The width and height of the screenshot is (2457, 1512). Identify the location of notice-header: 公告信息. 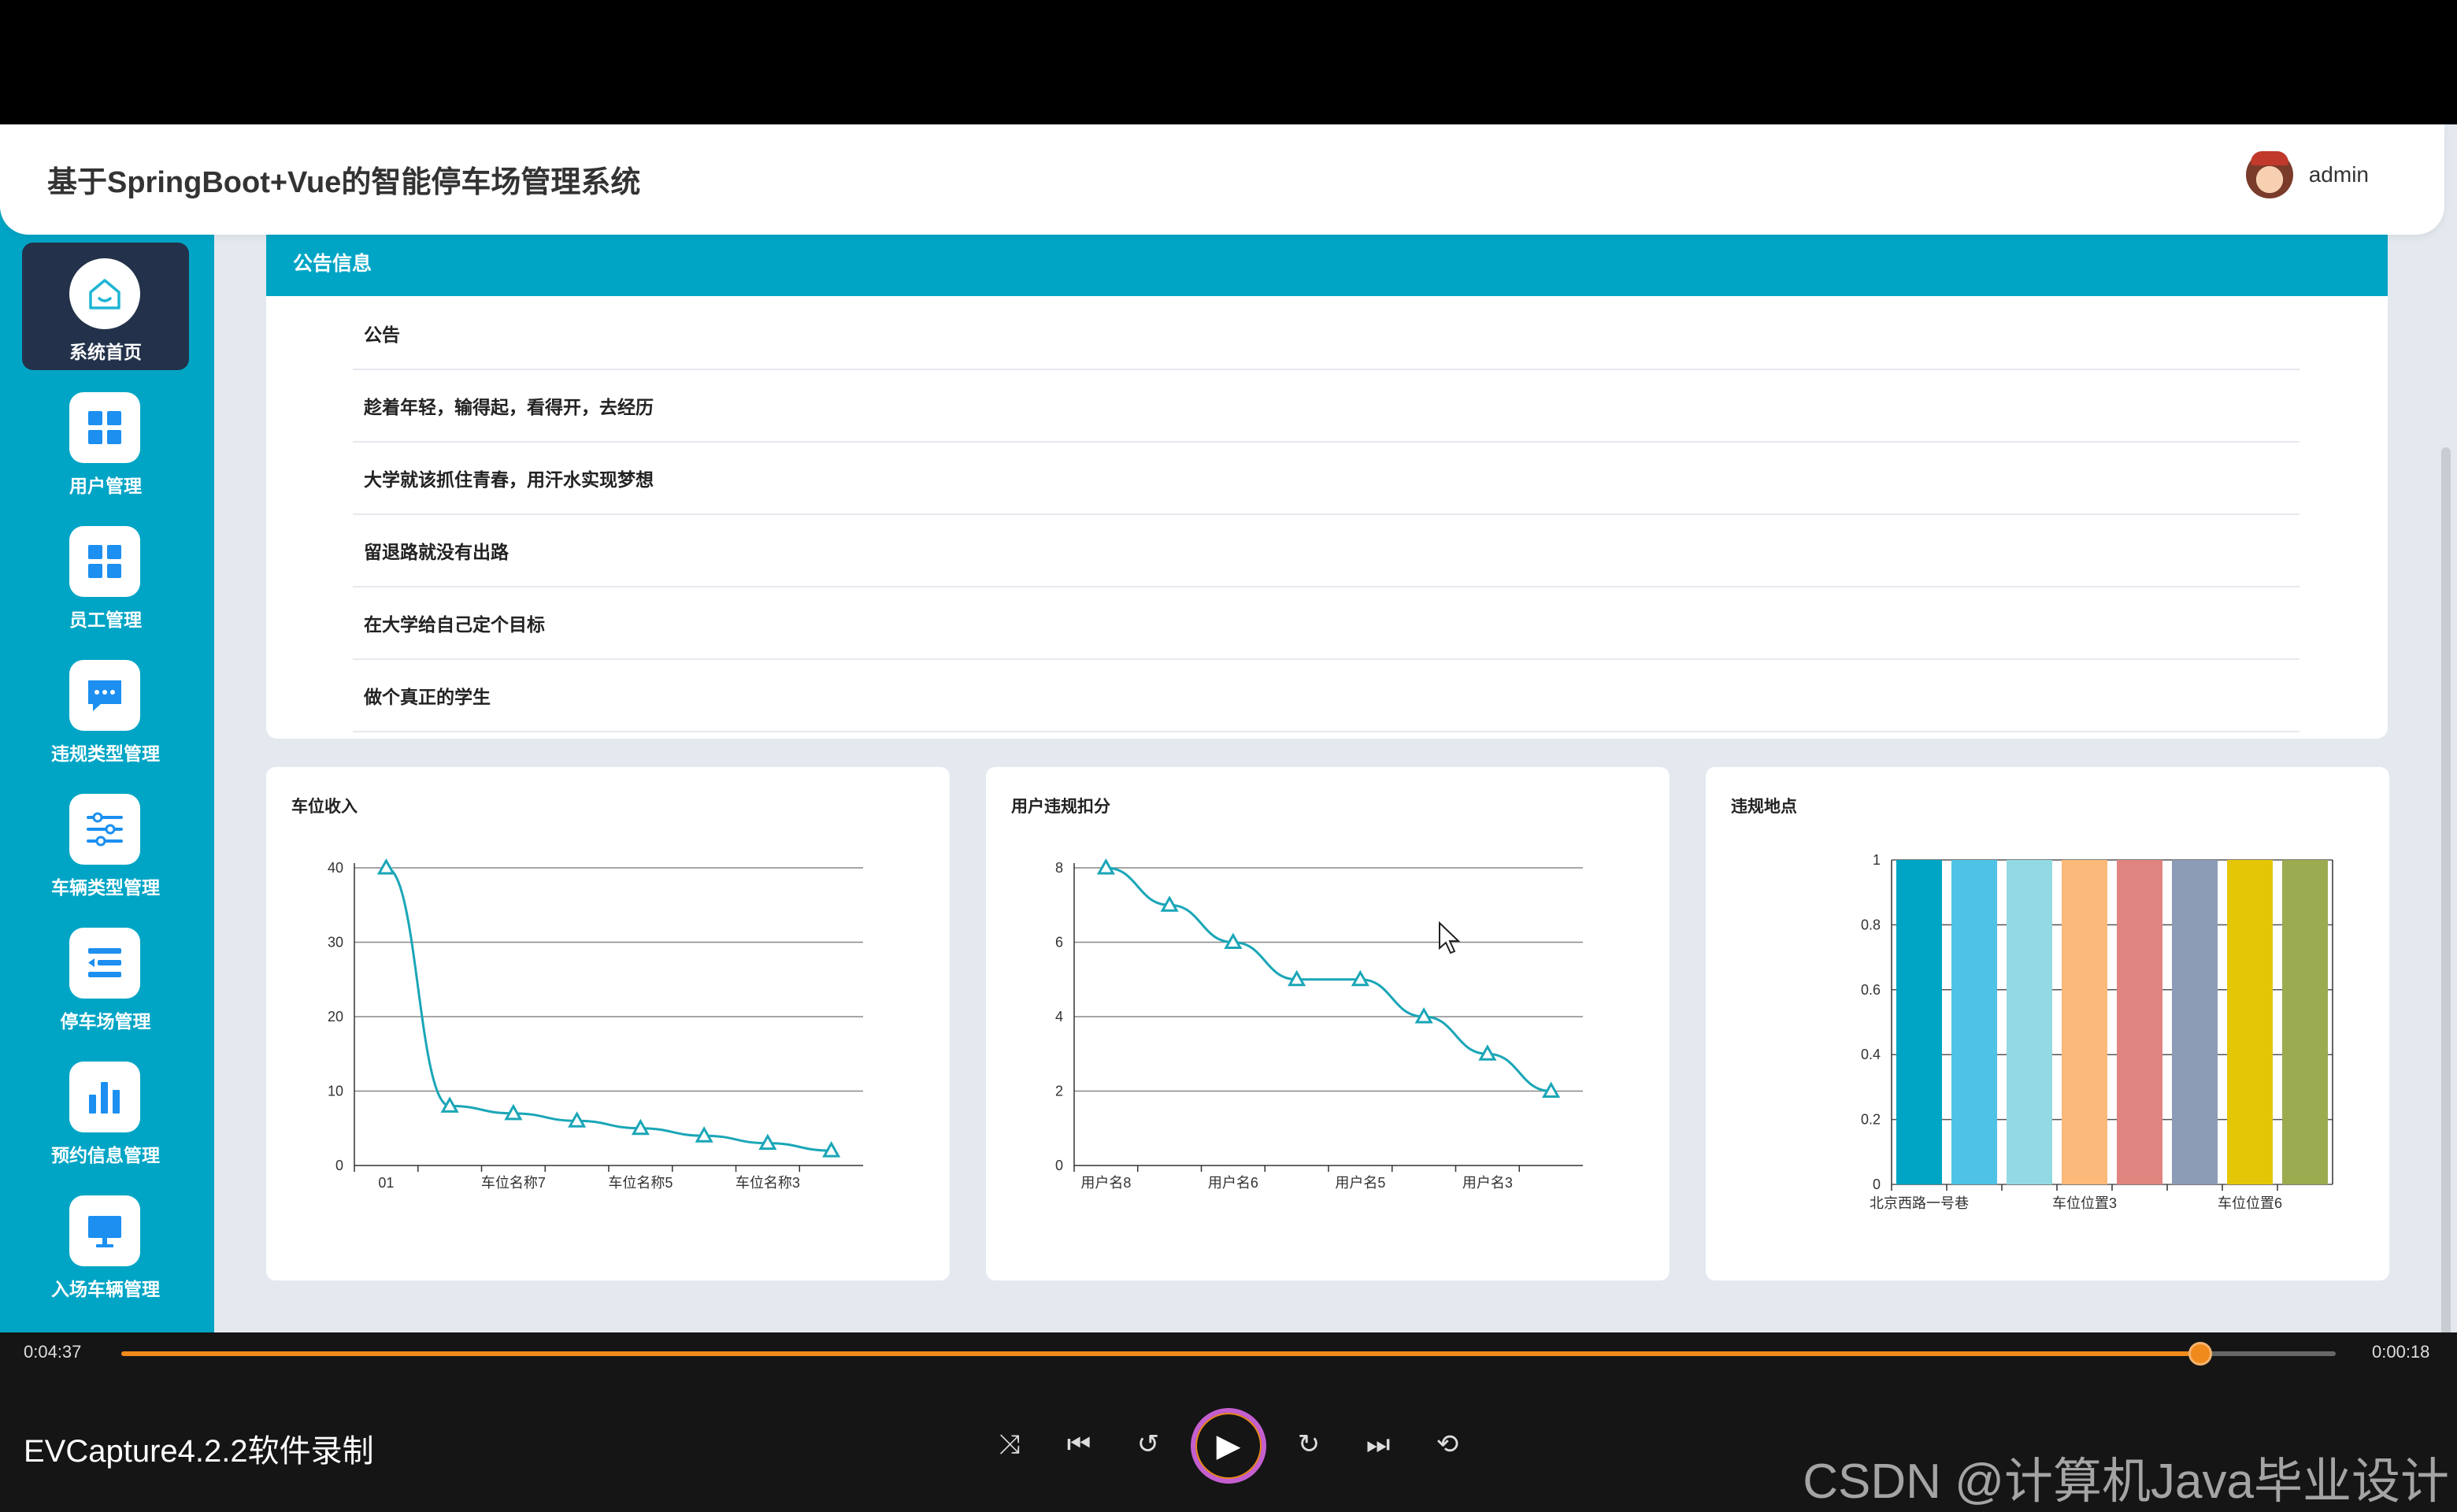
(1327, 265).